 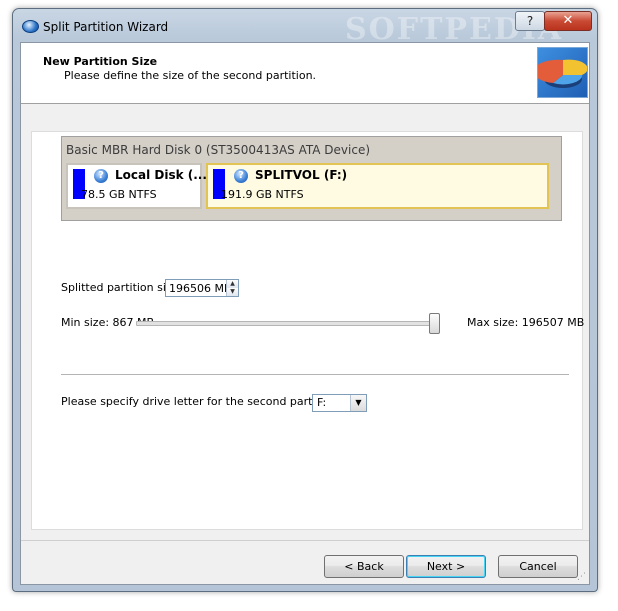 What do you see at coordinates (100, 61) in the screenshot?
I see `page-title: New Partition Size` at bounding box center [100, 61].